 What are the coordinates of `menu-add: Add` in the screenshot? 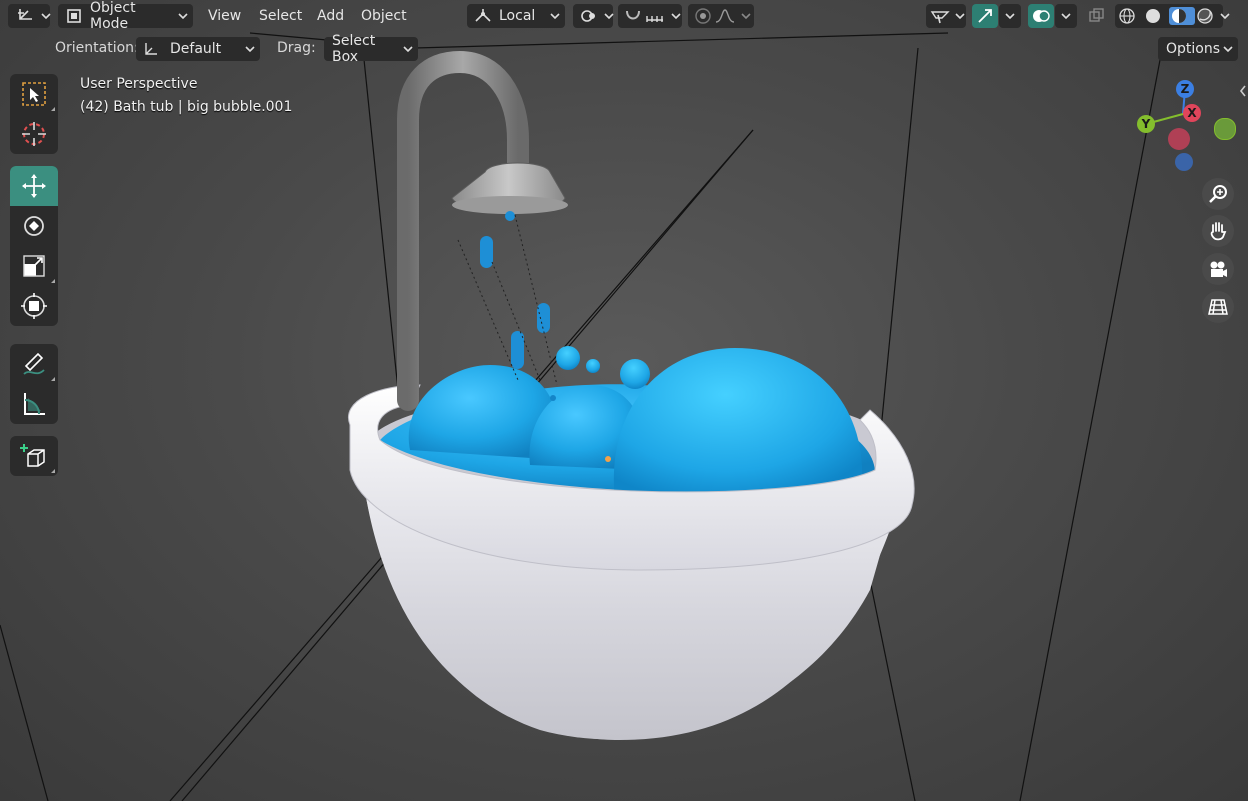 It's located at (330, 16).